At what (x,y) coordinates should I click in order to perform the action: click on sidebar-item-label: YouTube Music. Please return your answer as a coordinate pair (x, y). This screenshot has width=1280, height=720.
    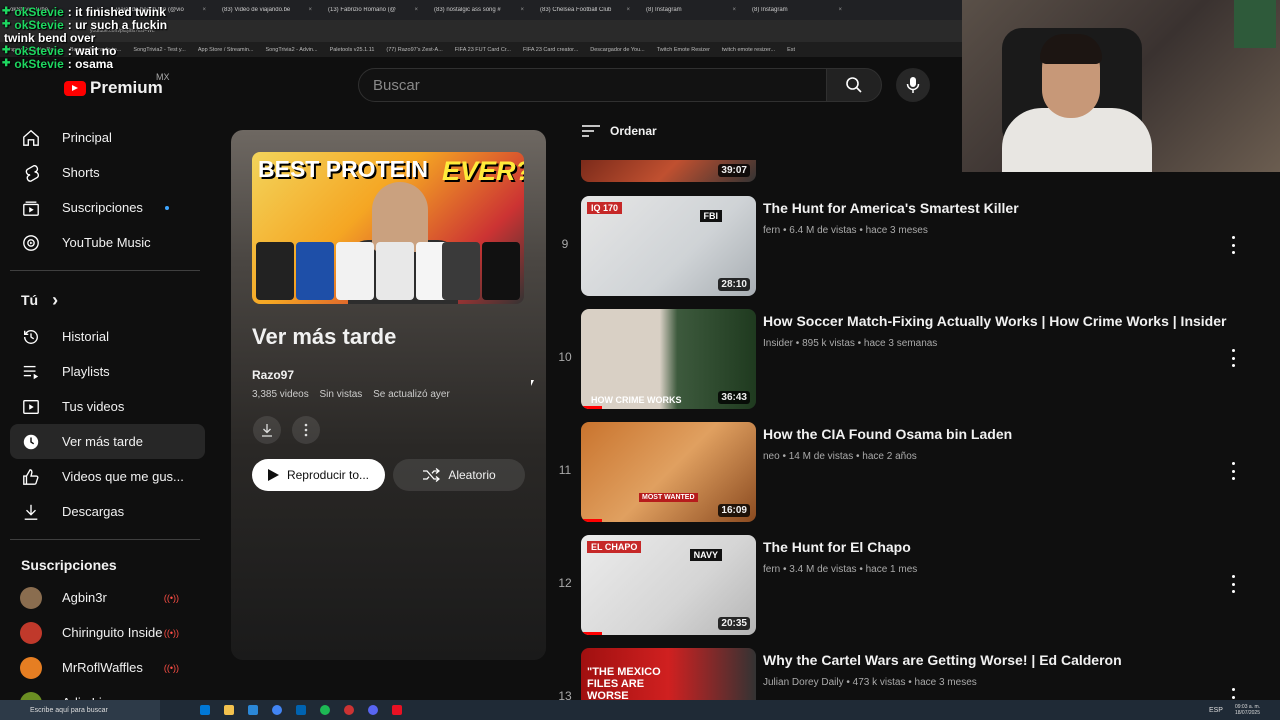
    Looking at the image, I should click on (106, 242).